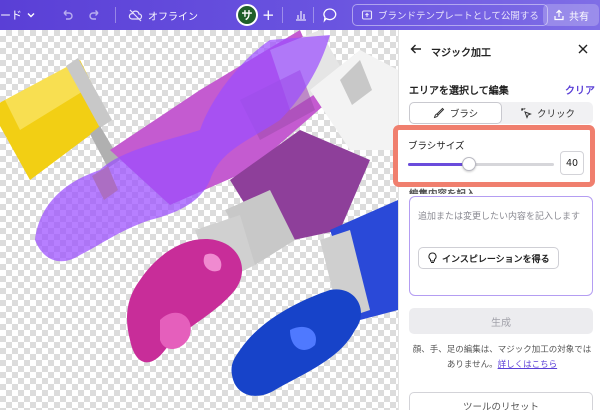 This screenshot has width=600, height=410. I want to click on slider-knob, so click(469, 164).